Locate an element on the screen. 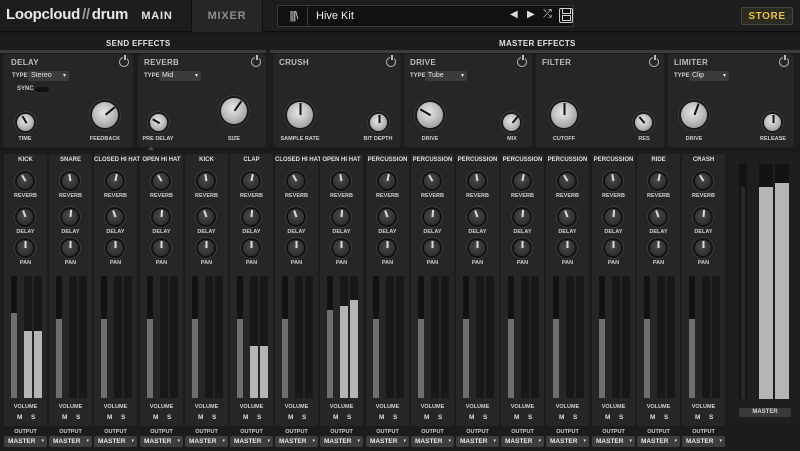  library-icon: |||\ is located at coordinates (294, 16).